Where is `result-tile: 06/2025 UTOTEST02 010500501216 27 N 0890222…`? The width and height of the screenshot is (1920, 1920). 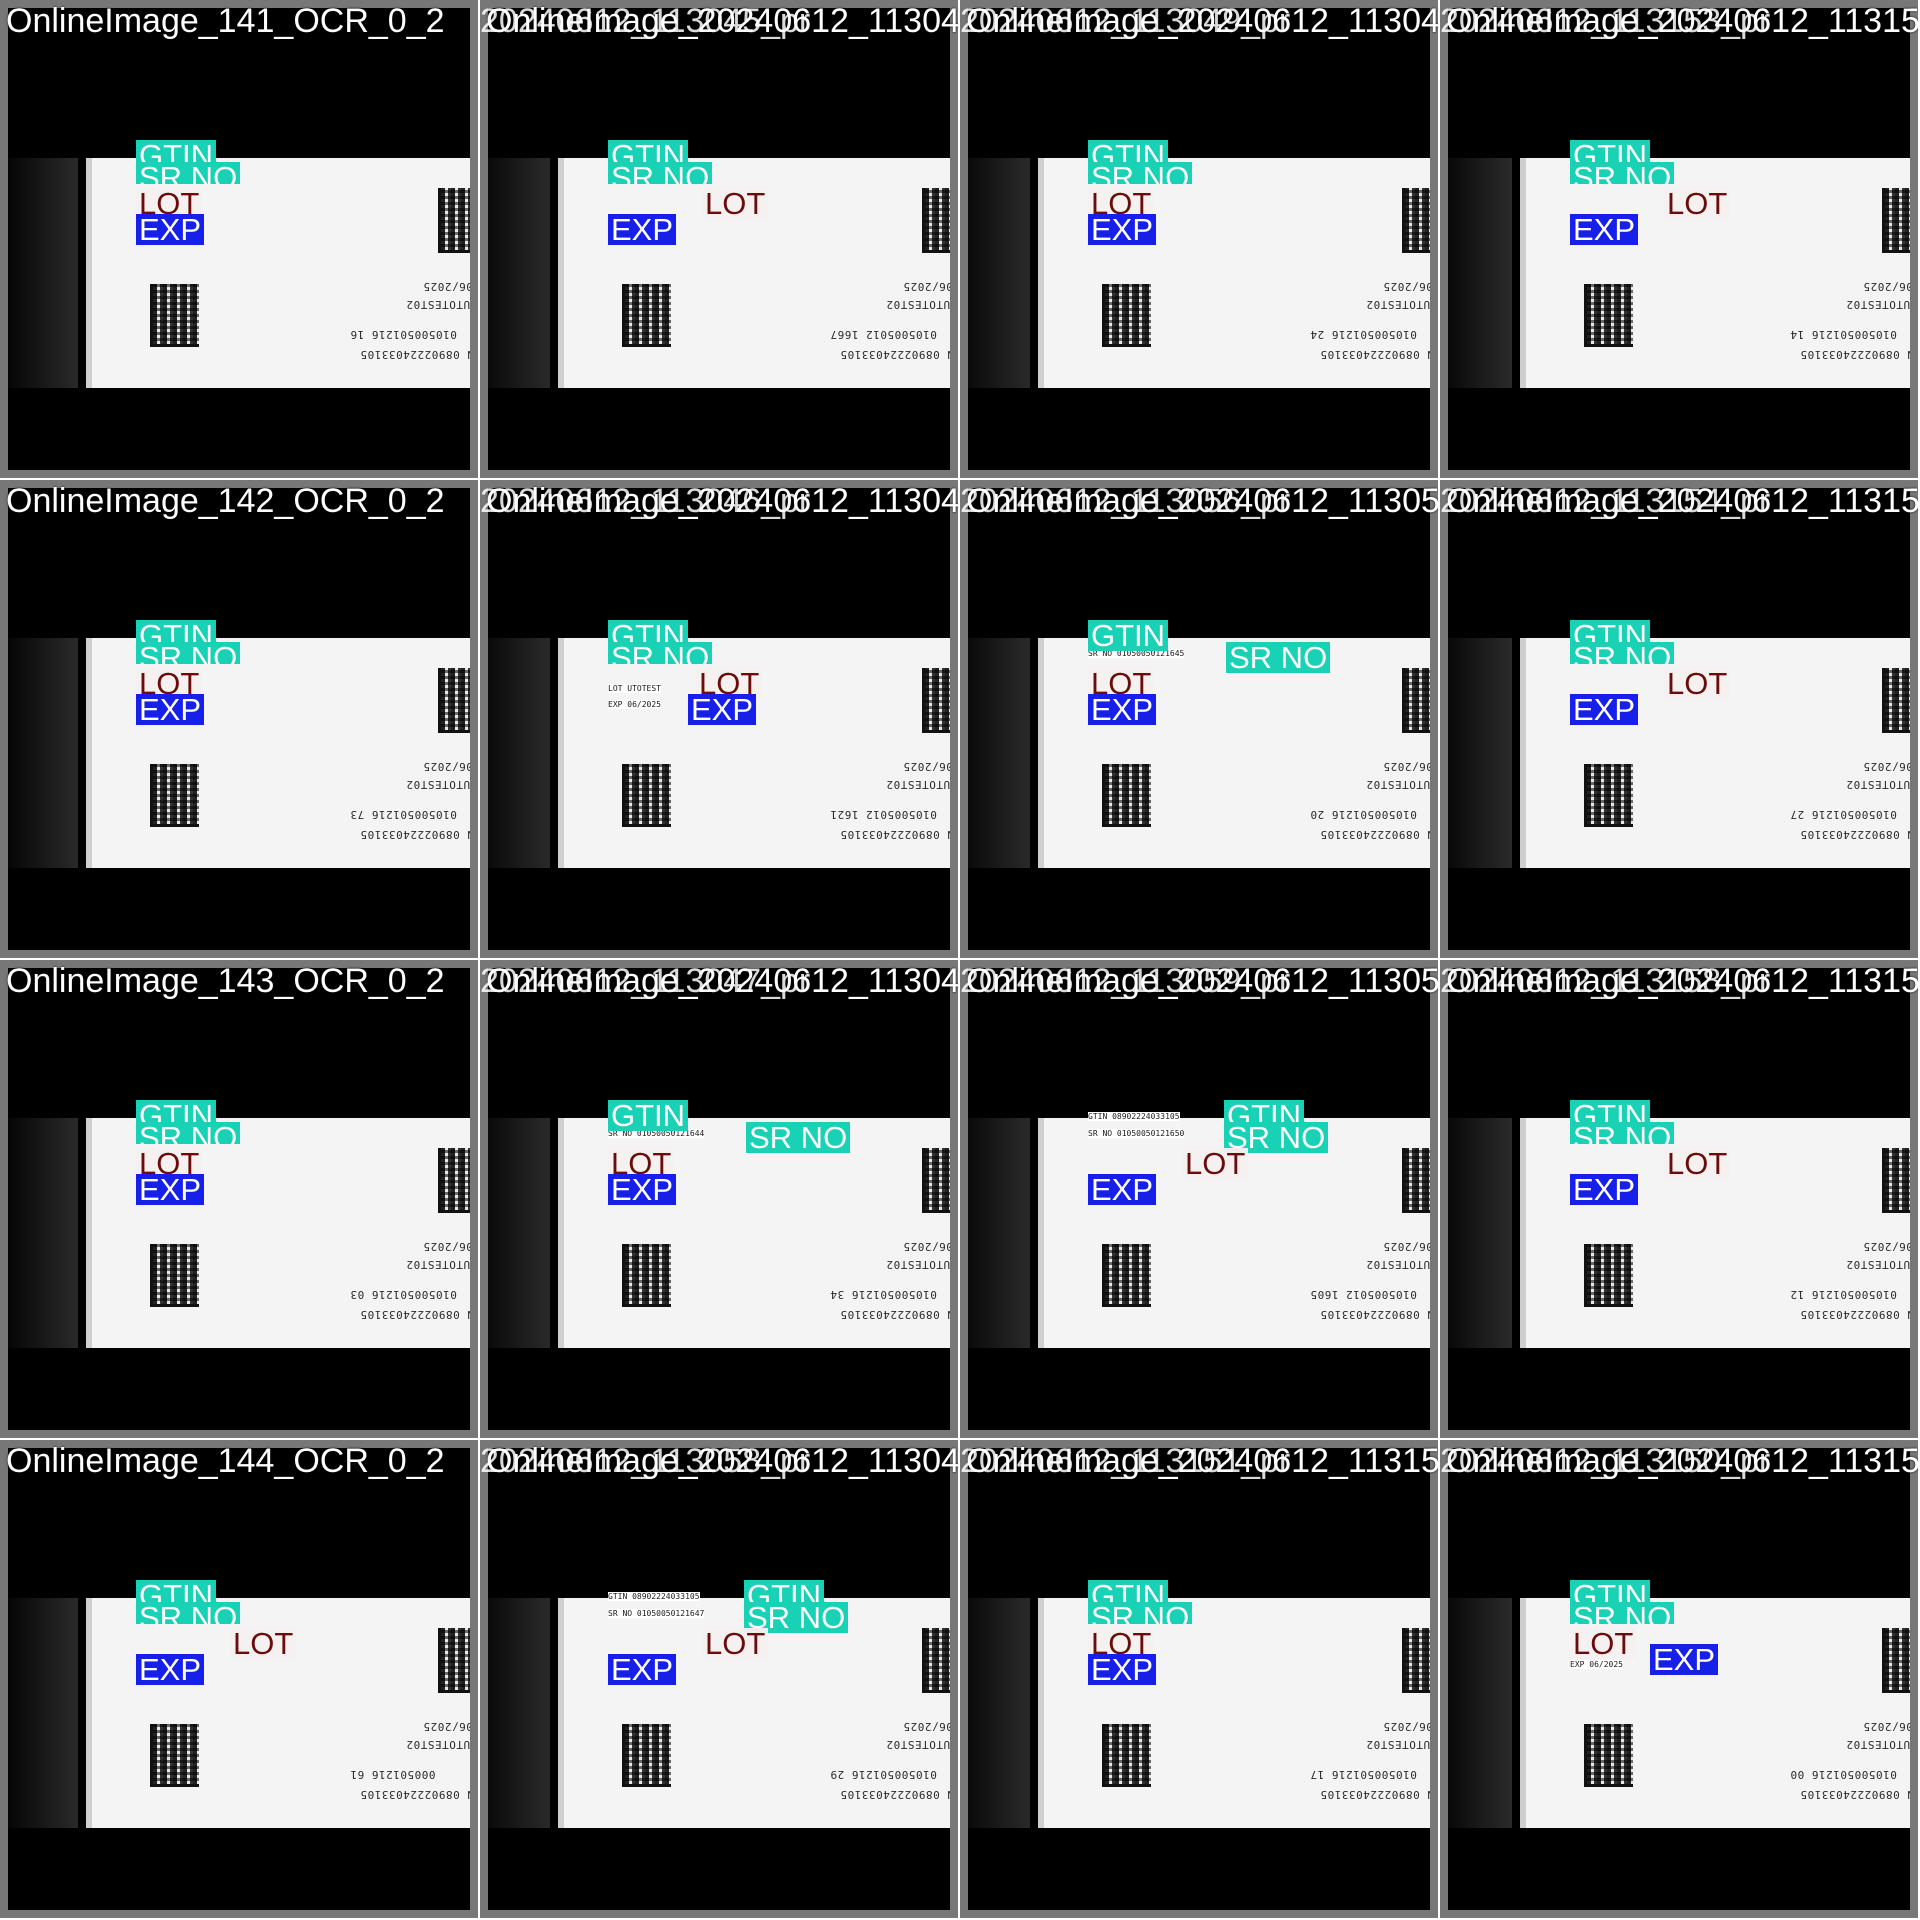 result-tile: 06/2025 UTOTEST02 010500501216 27 N 0890222… is located at coordinates (1679, 719).